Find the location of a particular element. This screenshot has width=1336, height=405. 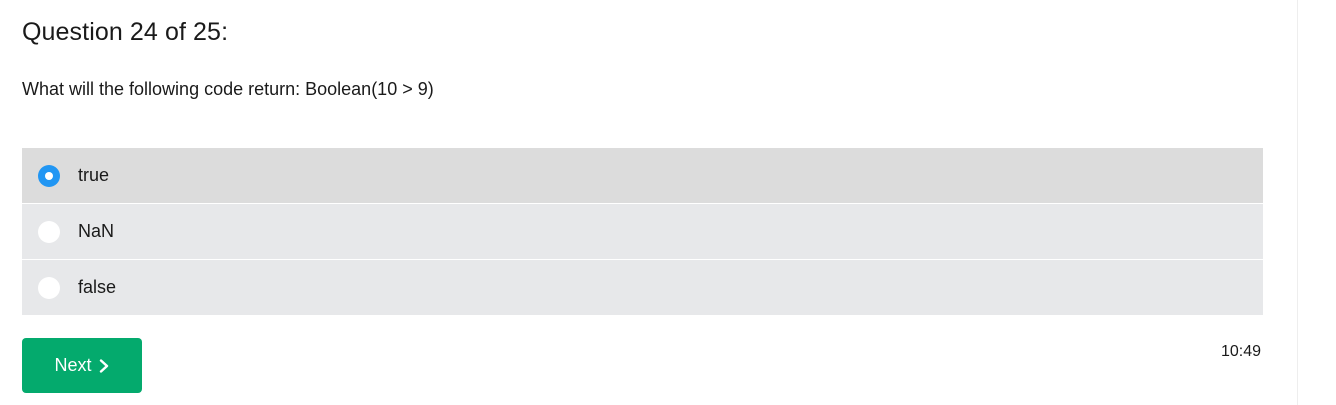

next-button-label: Next is located at coordinates (73, 365).